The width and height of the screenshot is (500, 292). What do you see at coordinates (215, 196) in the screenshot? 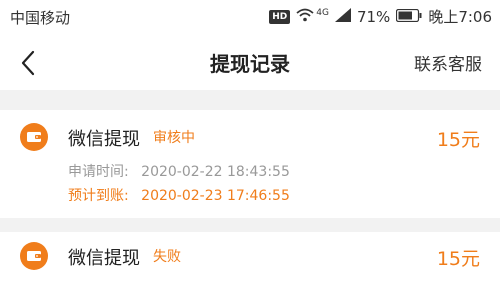
I see `arrival-time-value: 2020-02-23 17:46:55` at bounding box center [215, 196].